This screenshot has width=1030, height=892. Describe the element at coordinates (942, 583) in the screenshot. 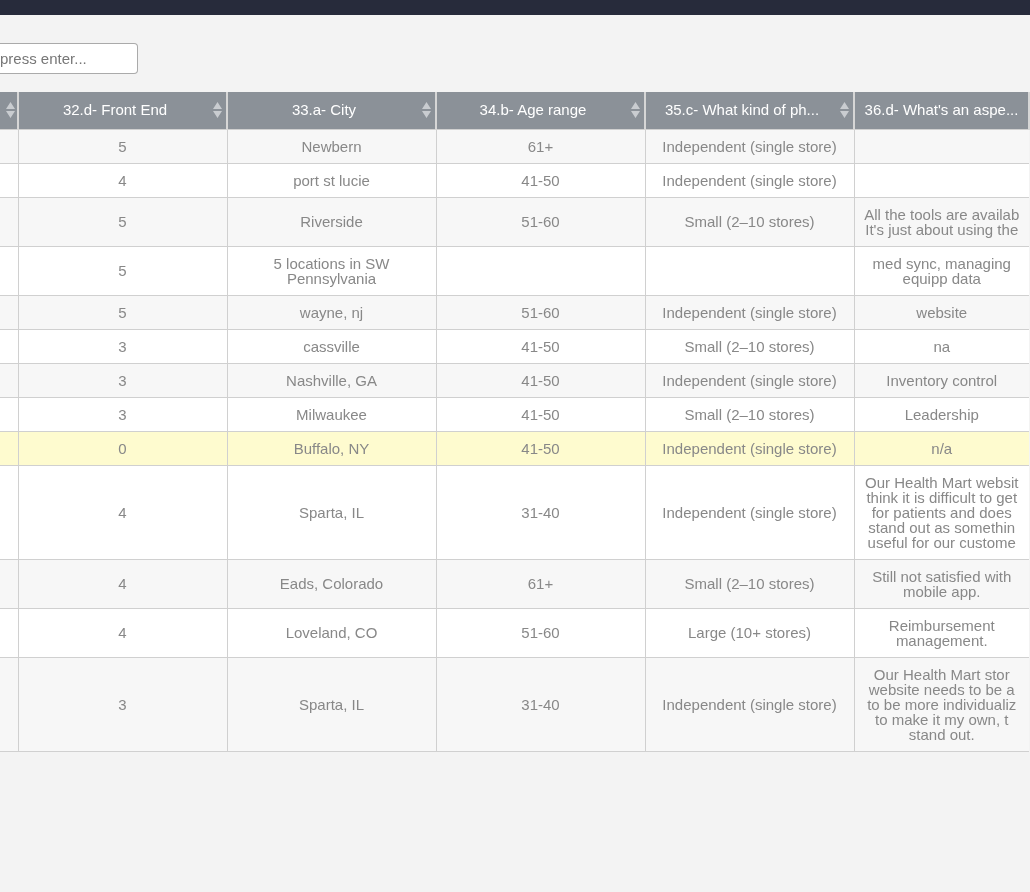

I see `table-cell: Still not satisfied with mobile app.` at that location.